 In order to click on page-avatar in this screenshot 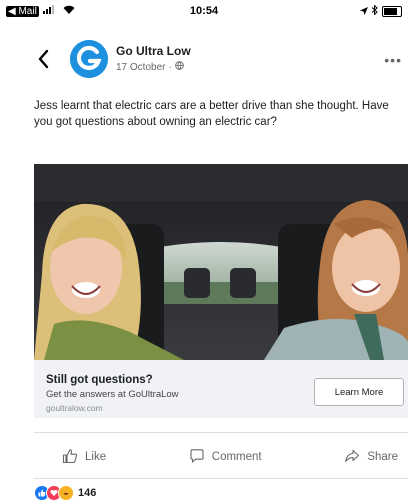, I will do `click(89, 59)`.